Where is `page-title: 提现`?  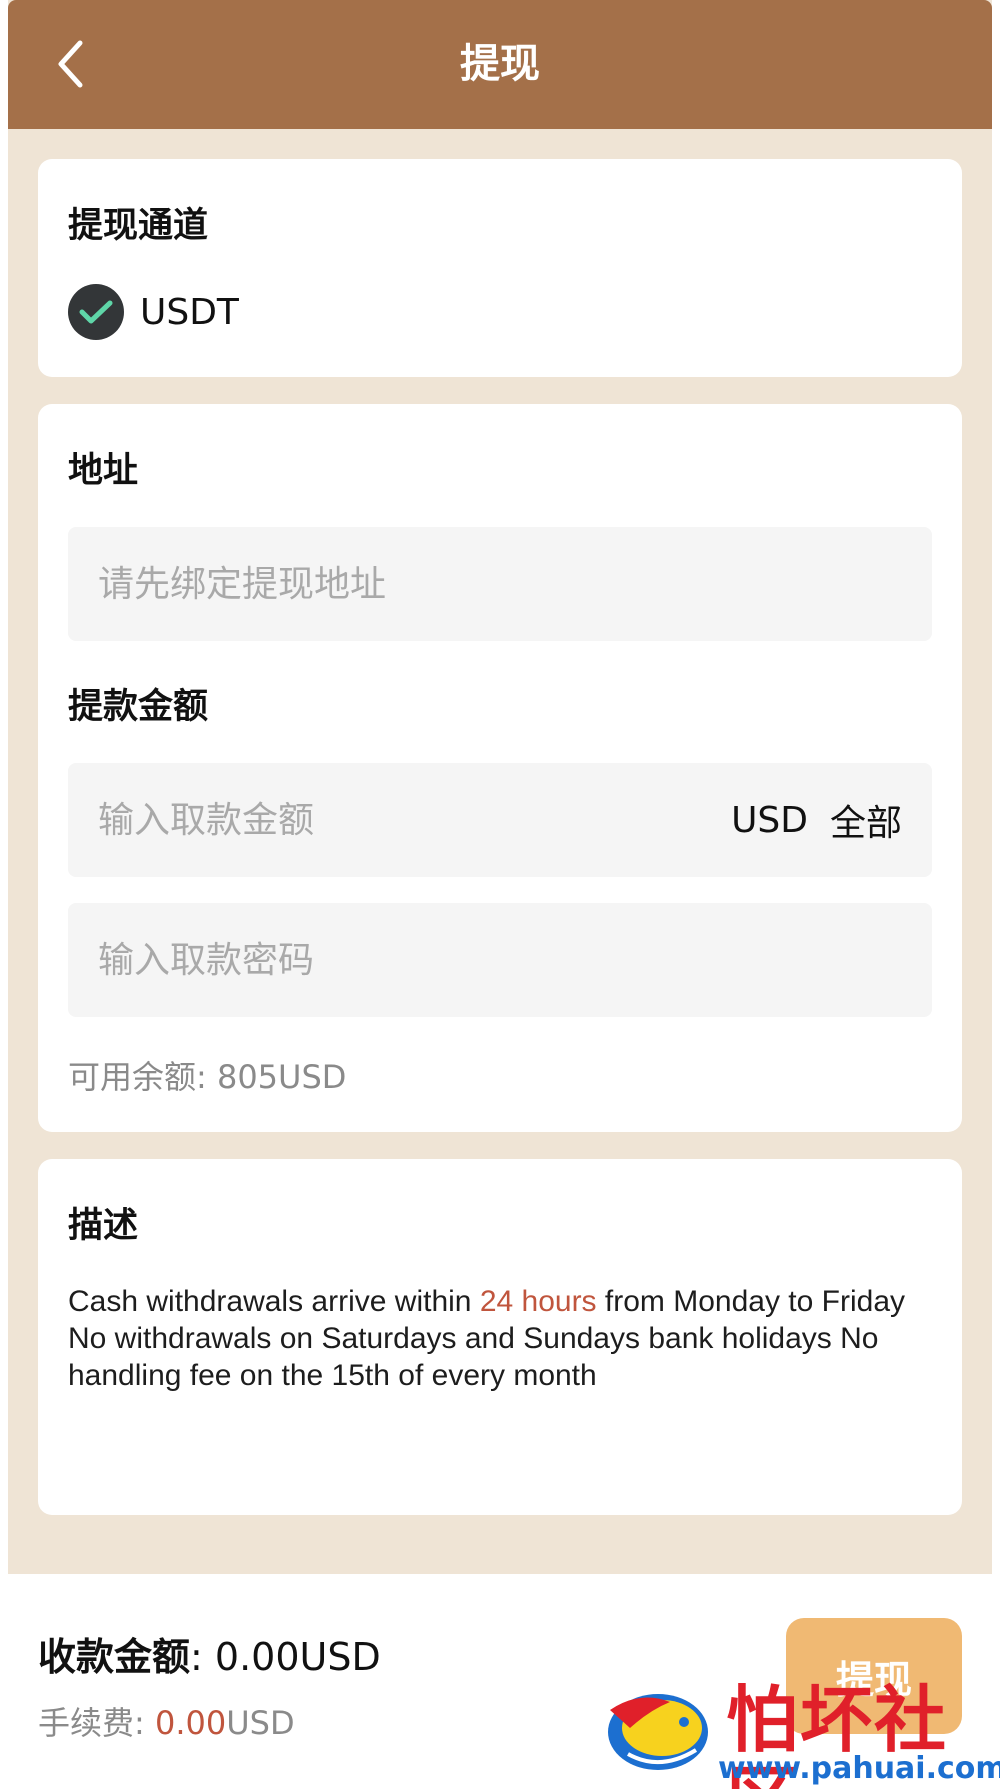
page-title: 提现 is located at coordinates (500, 64).